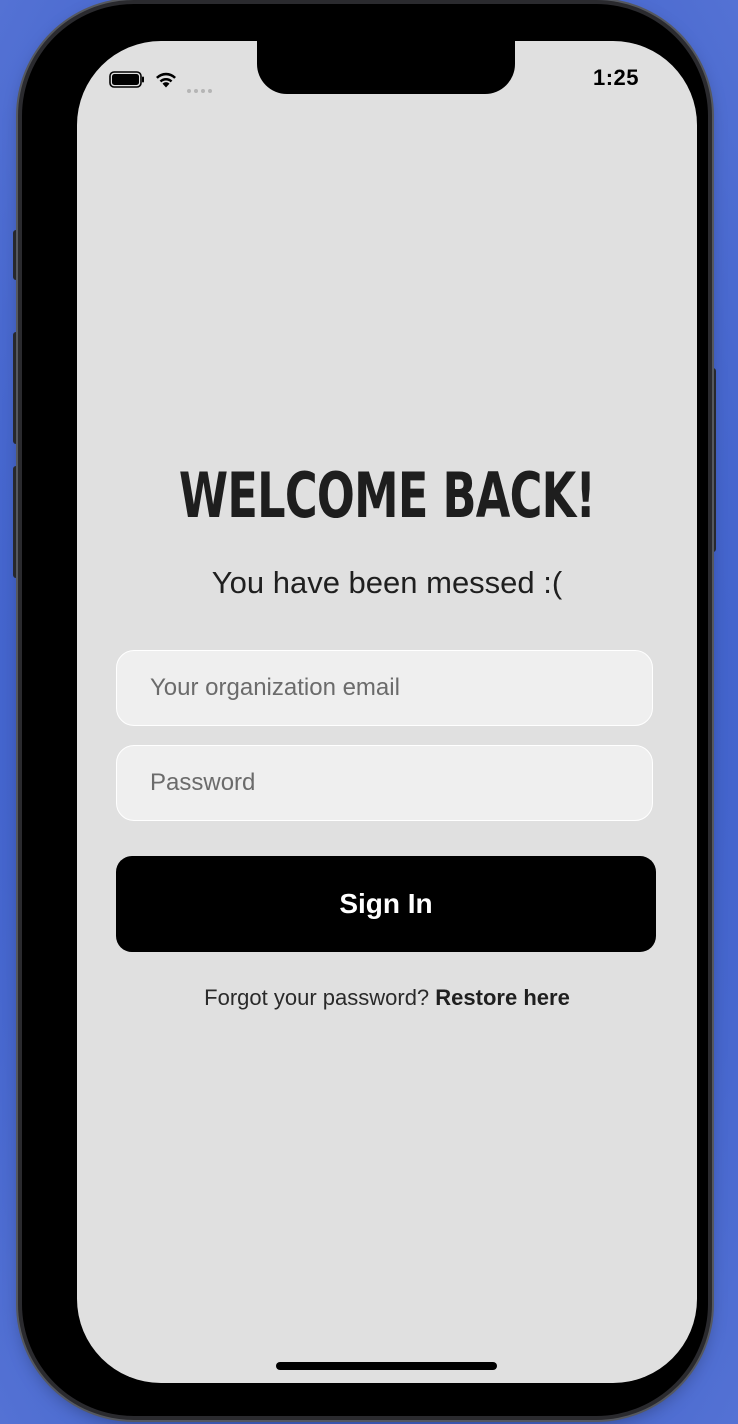 The width and height of the screenshot is (738, 1424). I want to click on email-field, so click(384, 688).